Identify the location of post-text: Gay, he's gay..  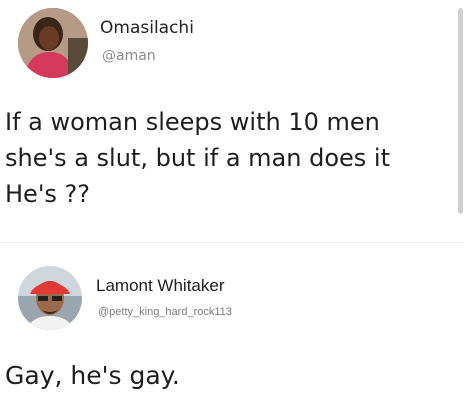
(92, 375).